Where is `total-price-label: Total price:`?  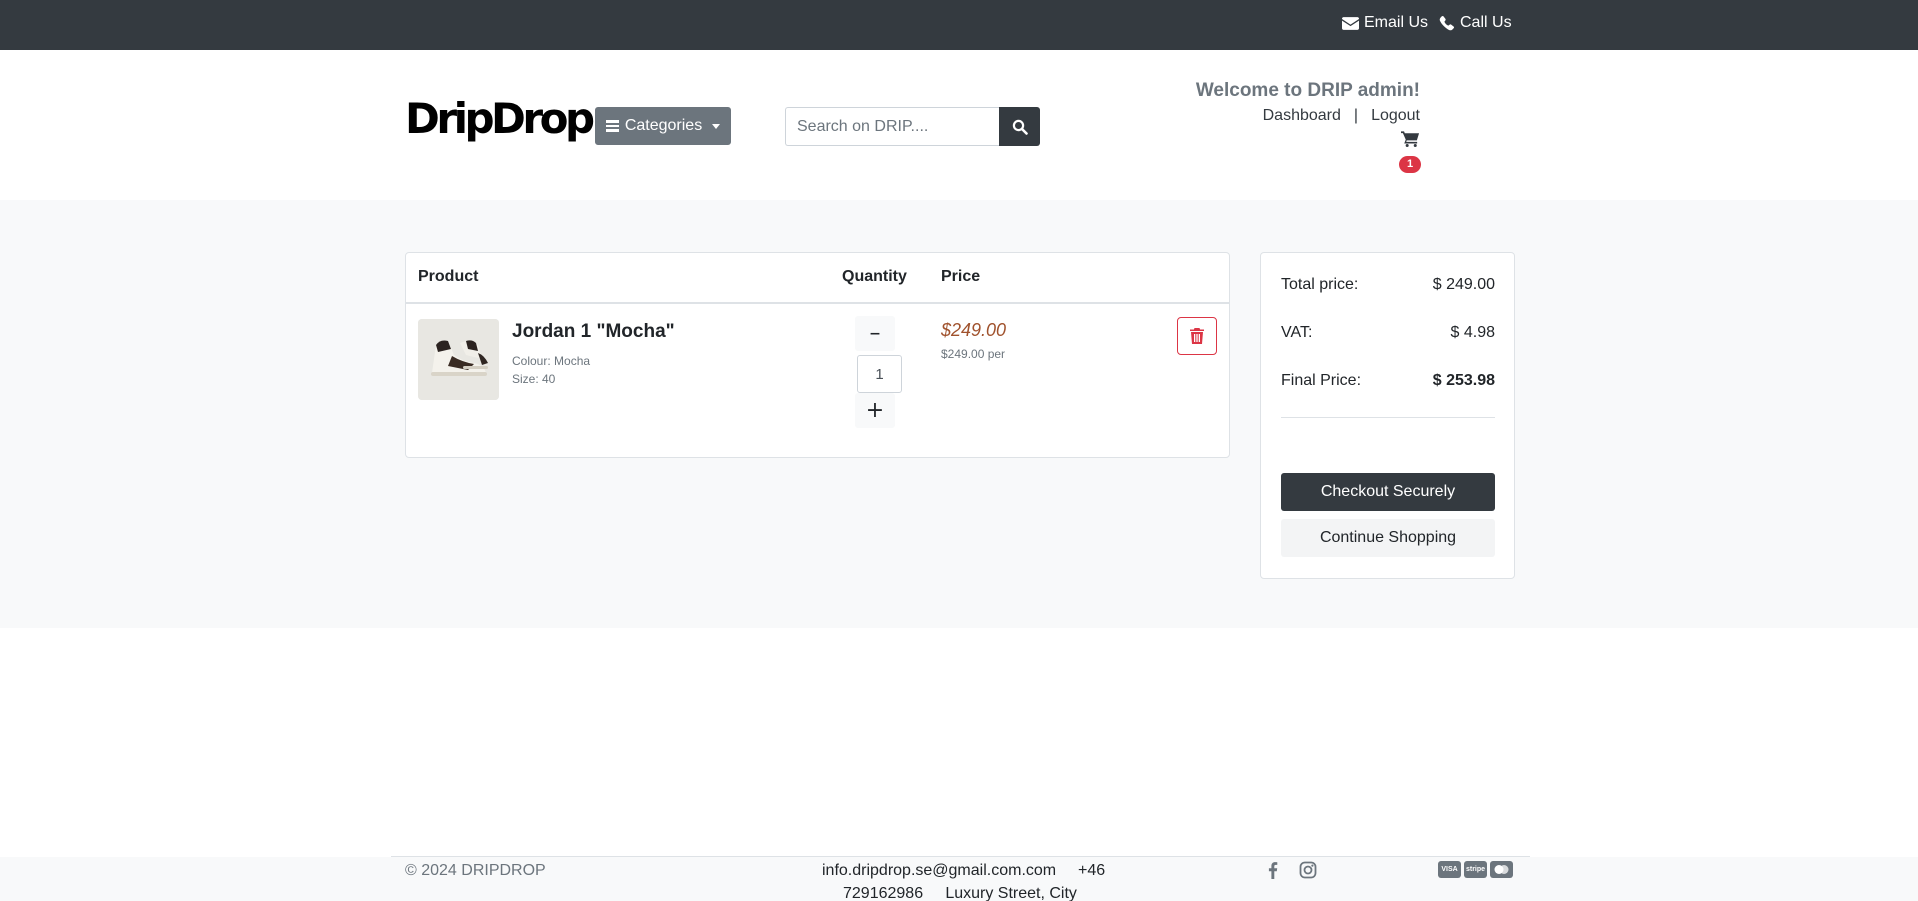
total-price-label: Total price: is located at coordinates (1320, 284).